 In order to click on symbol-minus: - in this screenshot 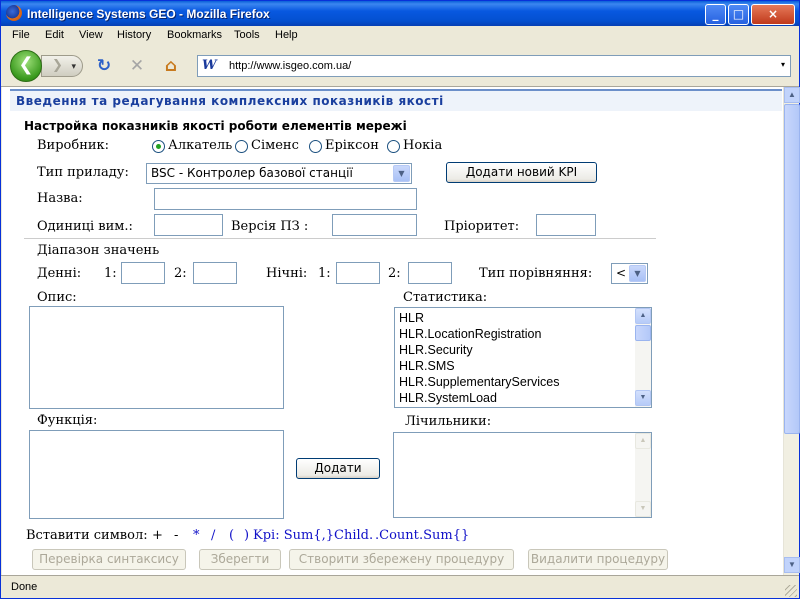, I will do `click(176, 535)`.